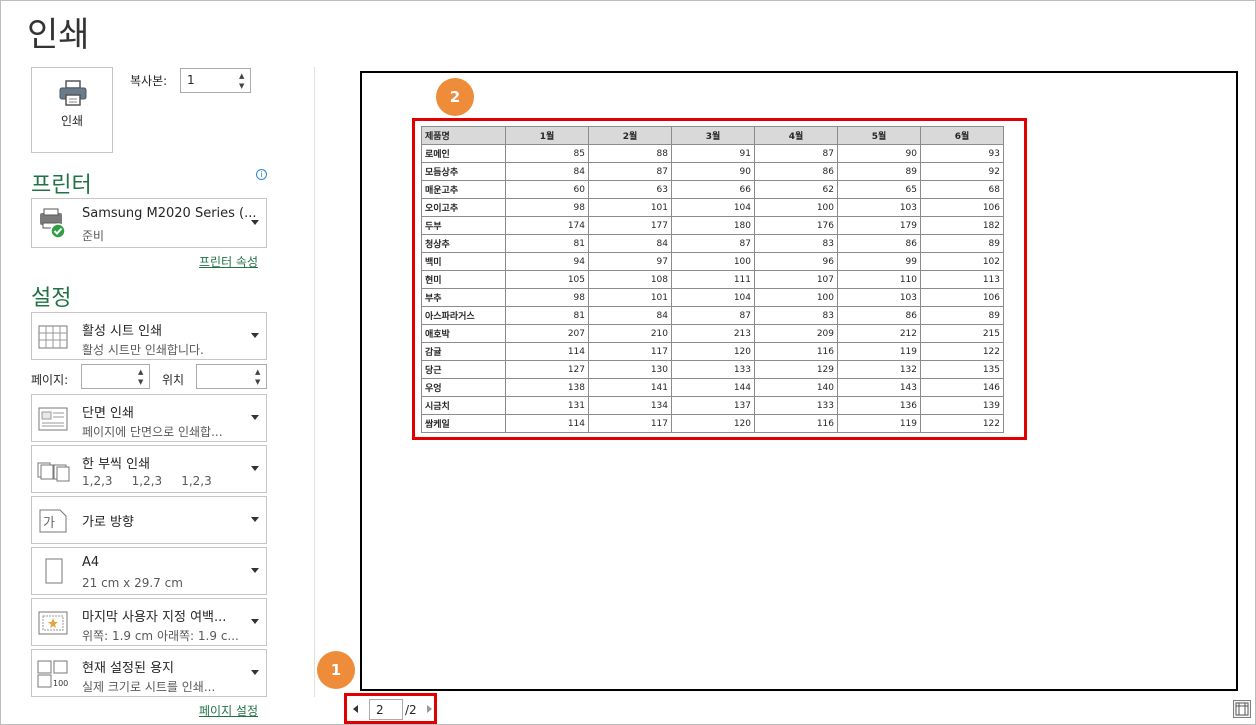 The image size is (1256, 725). Describe the element at coordinates (132, 583) in the screenshot. I see `paper-size-desc: 21 cm x 29.7 cm` at that location.